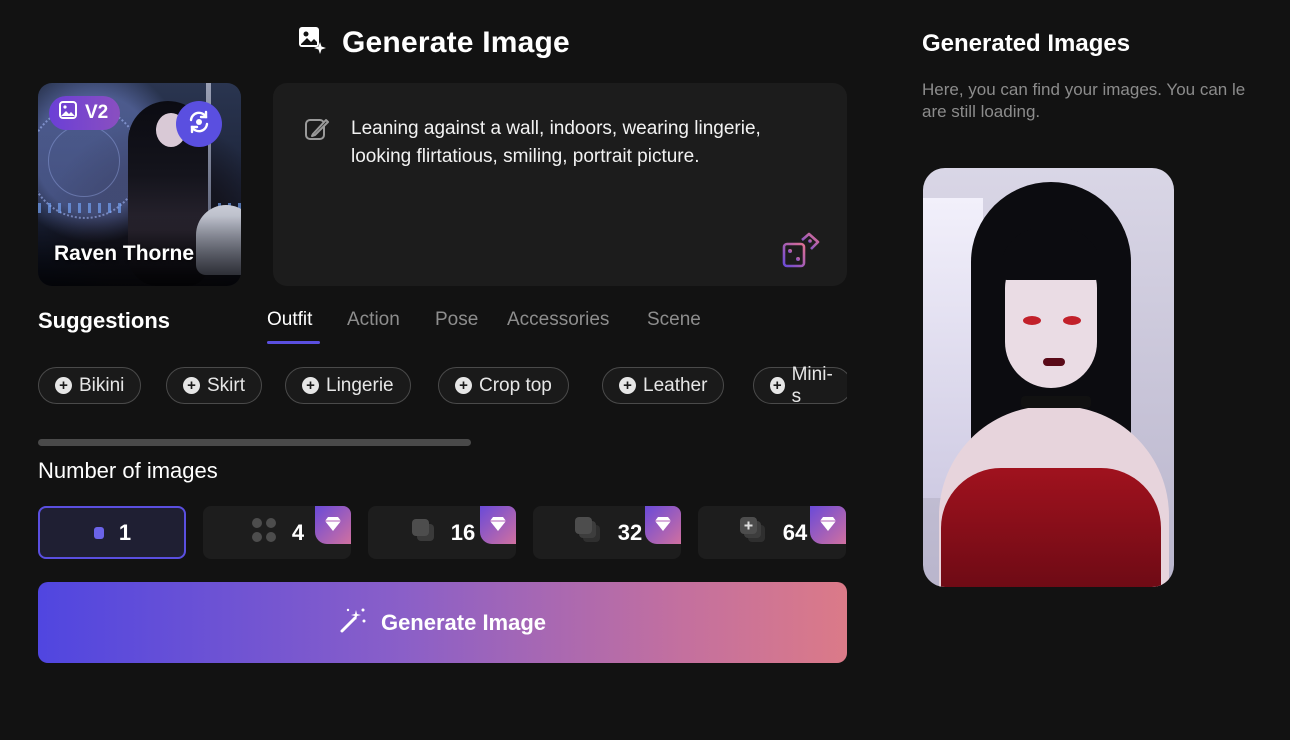 The height and width of the screenshot is (740, 1290). I want to click on active-tab-indicator, so click(293, 342).